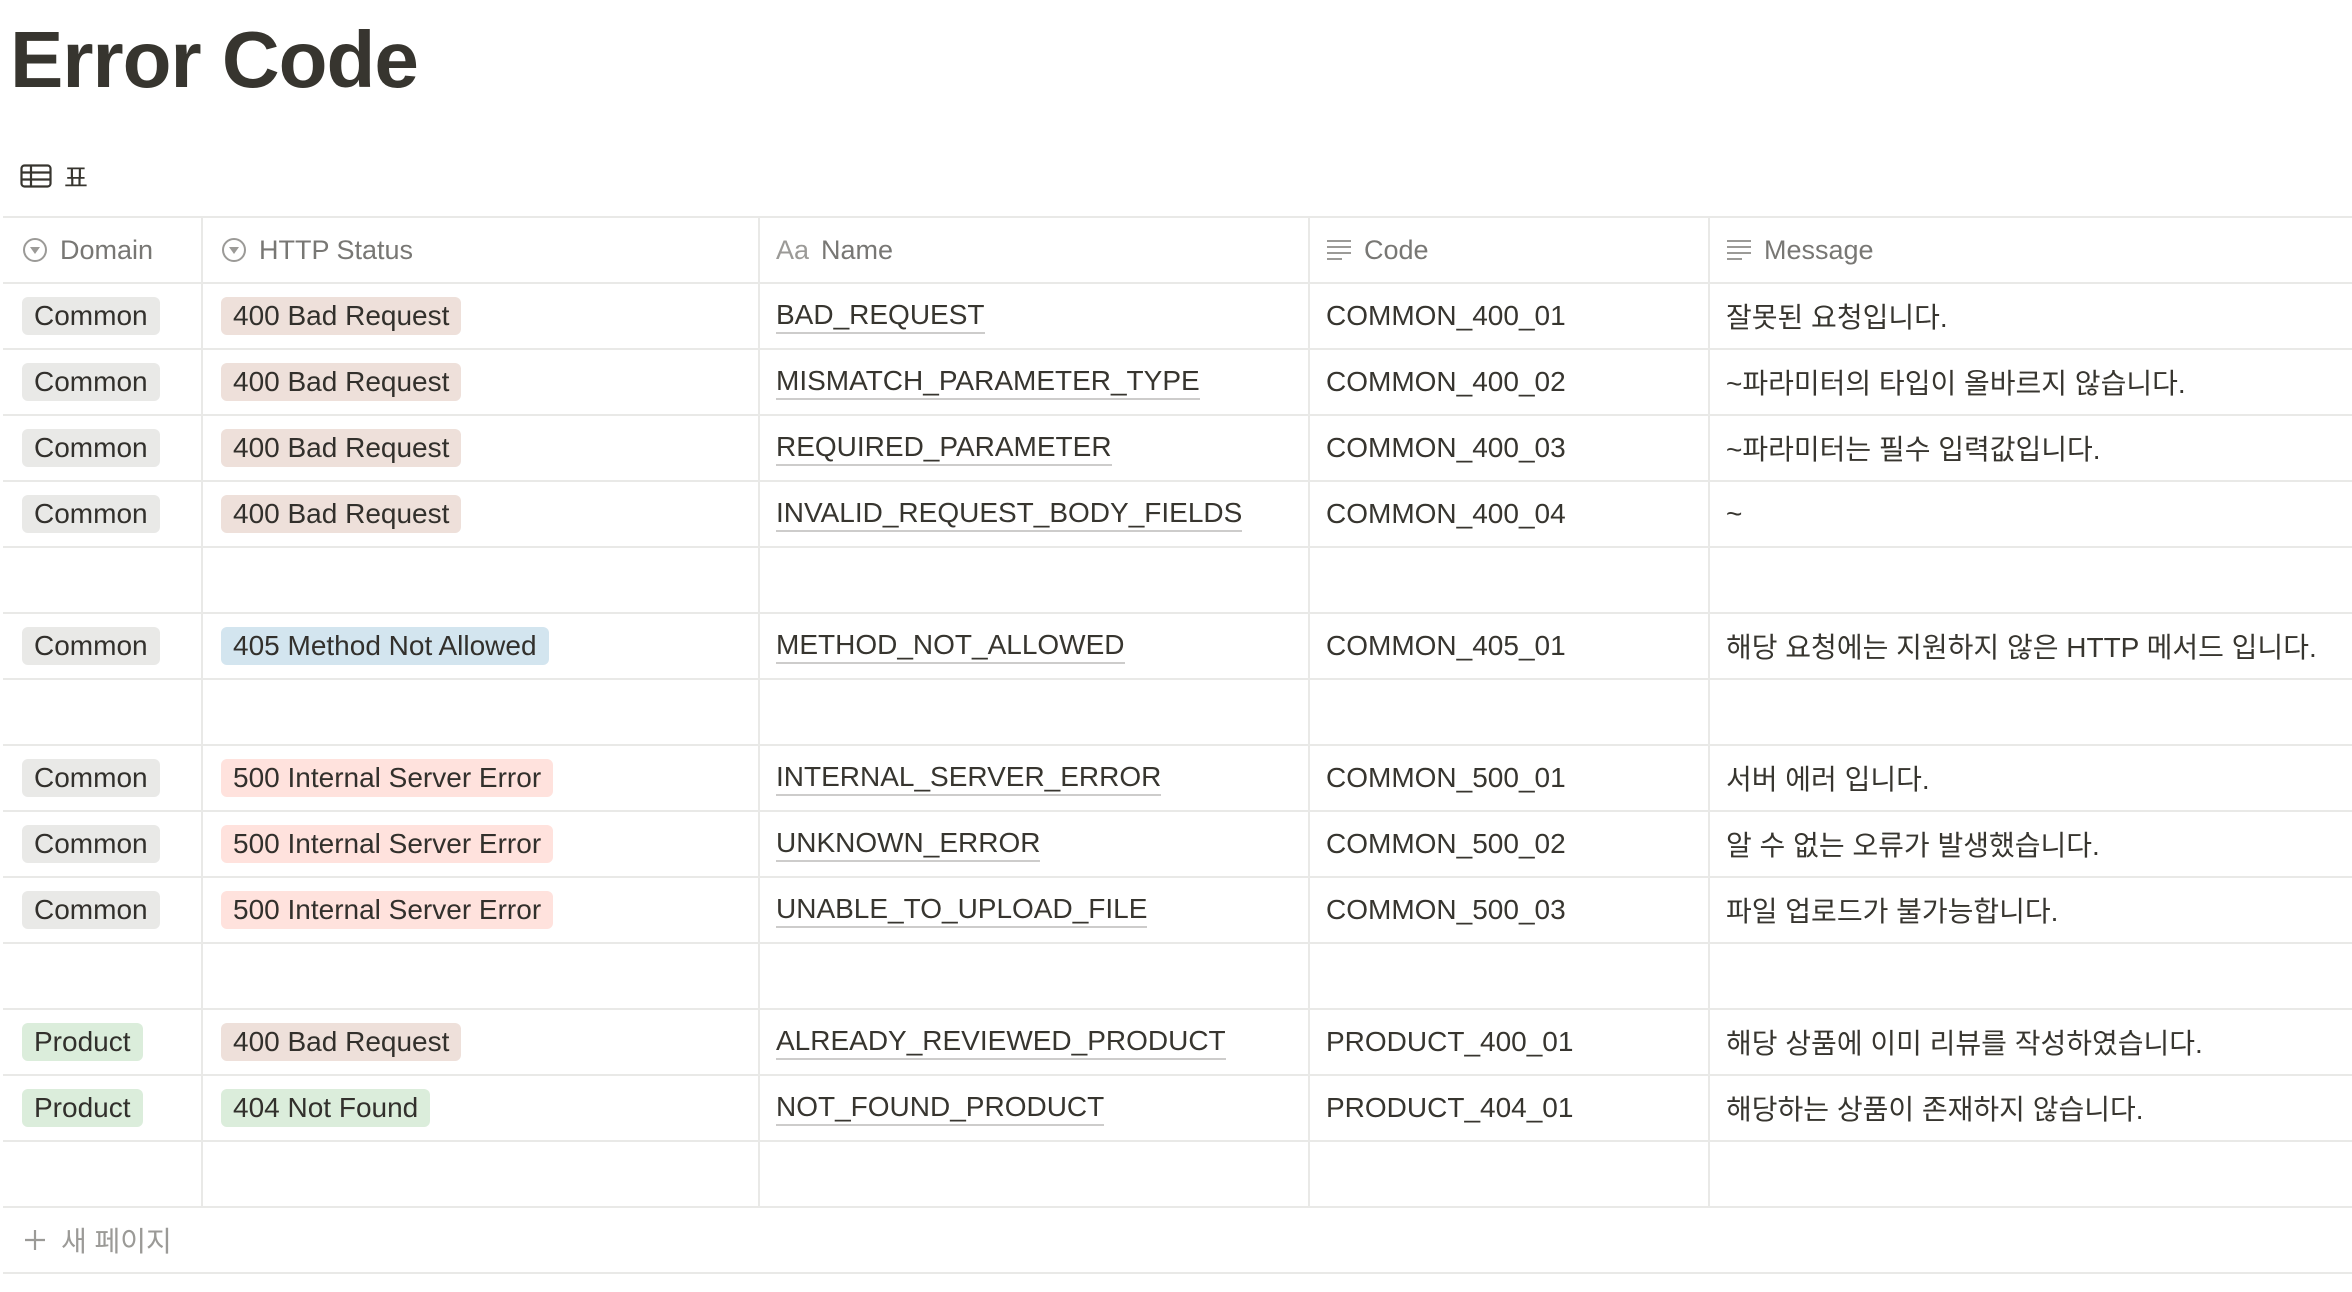 The image size is (2352, 1292). I want to click on row-name-link: NOT_FOUND_PRODUCT, so click(940, 1108).